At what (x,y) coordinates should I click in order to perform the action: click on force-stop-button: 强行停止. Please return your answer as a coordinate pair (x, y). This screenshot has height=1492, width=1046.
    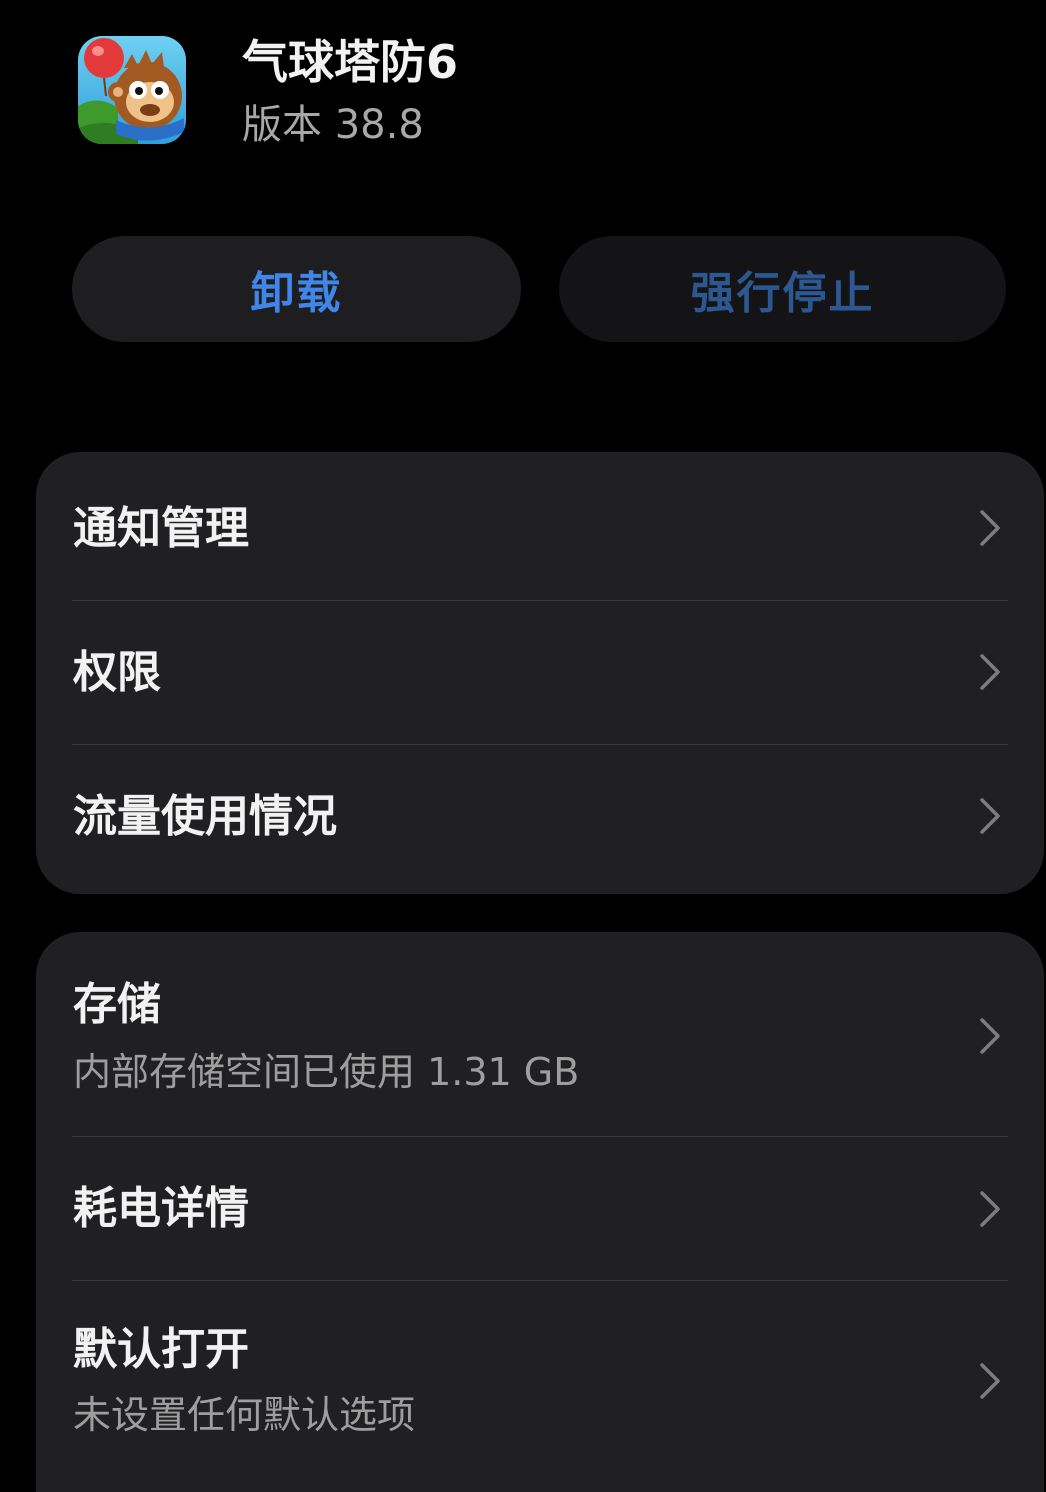
    Looking at the image, I should click on (782, 289).